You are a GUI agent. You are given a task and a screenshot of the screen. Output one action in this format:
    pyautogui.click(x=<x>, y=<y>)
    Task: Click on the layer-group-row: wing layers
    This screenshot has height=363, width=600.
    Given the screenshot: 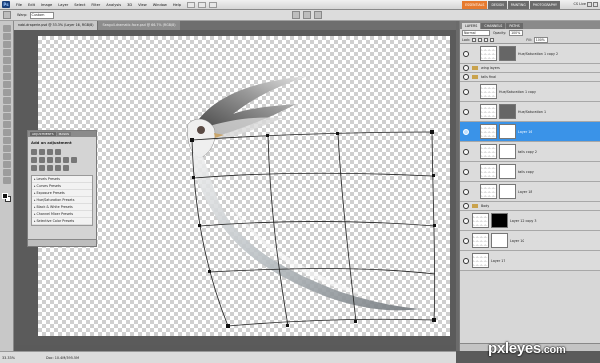 What is the action you would take?
    pyautogui.click(x=530, y=68)
    